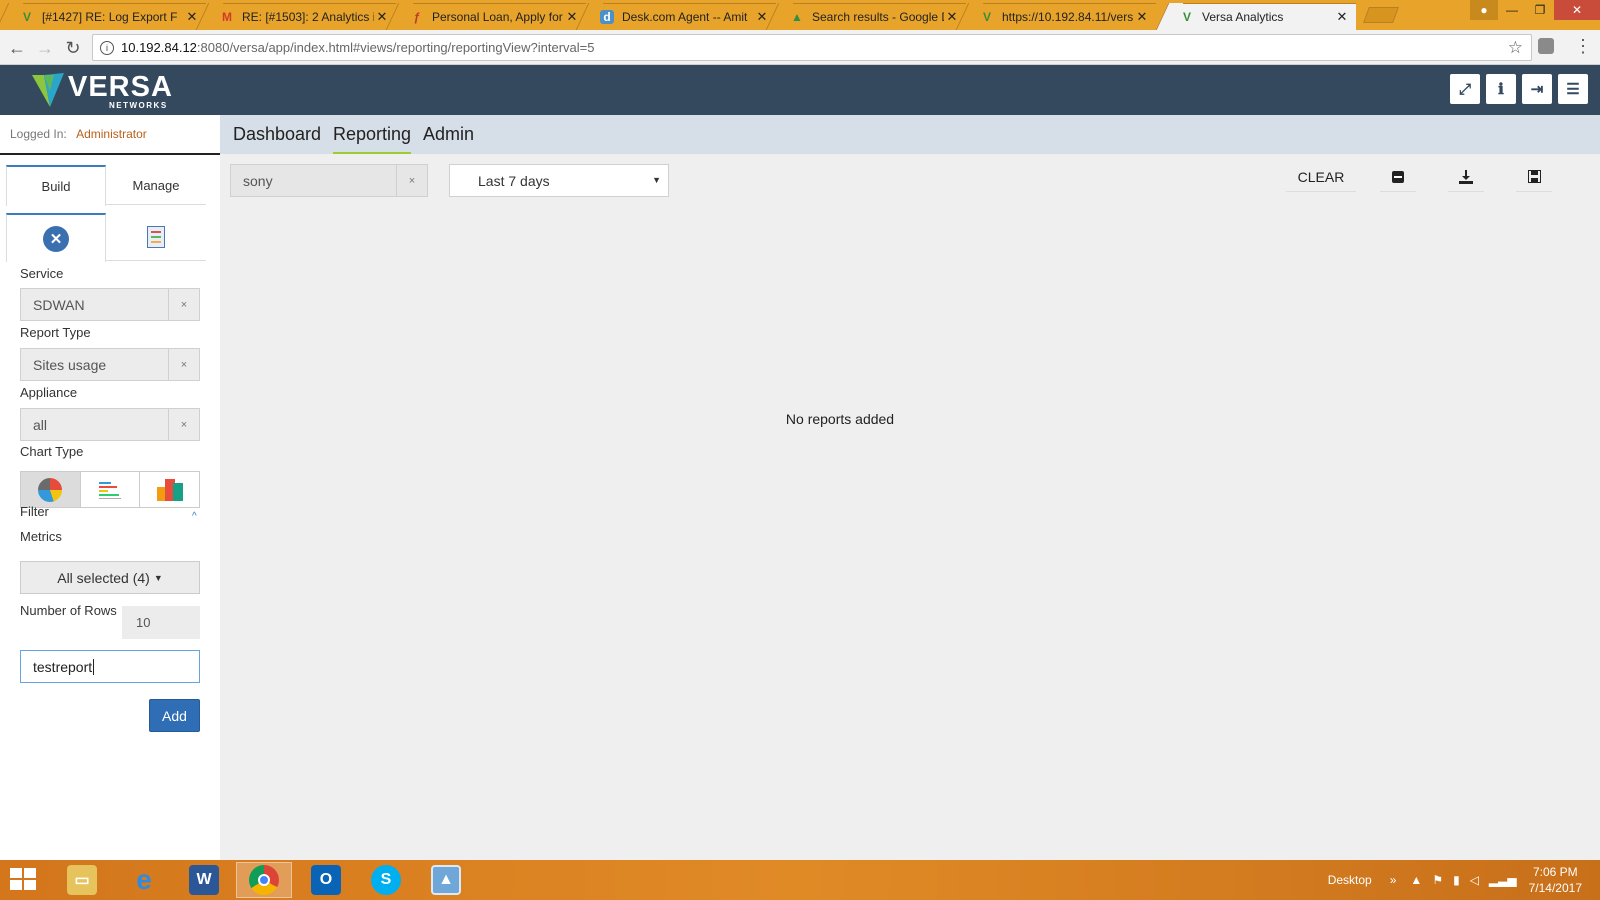  Describe the element at coordinates (386, 880) in the screenshot. I see `taskbar-skype: S` at that location.